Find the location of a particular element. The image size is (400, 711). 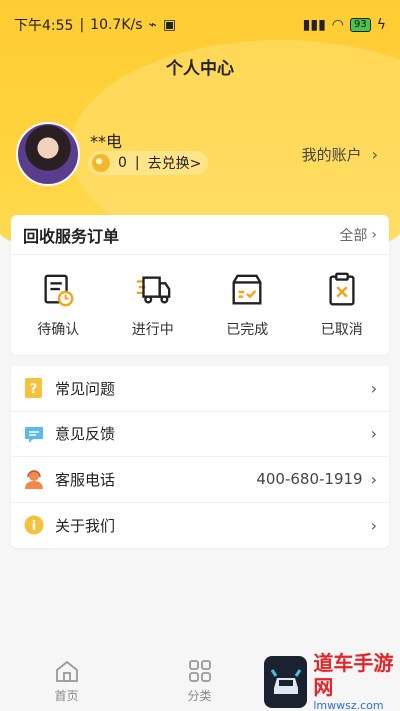

home-icon is located at coordinates (66, 671).